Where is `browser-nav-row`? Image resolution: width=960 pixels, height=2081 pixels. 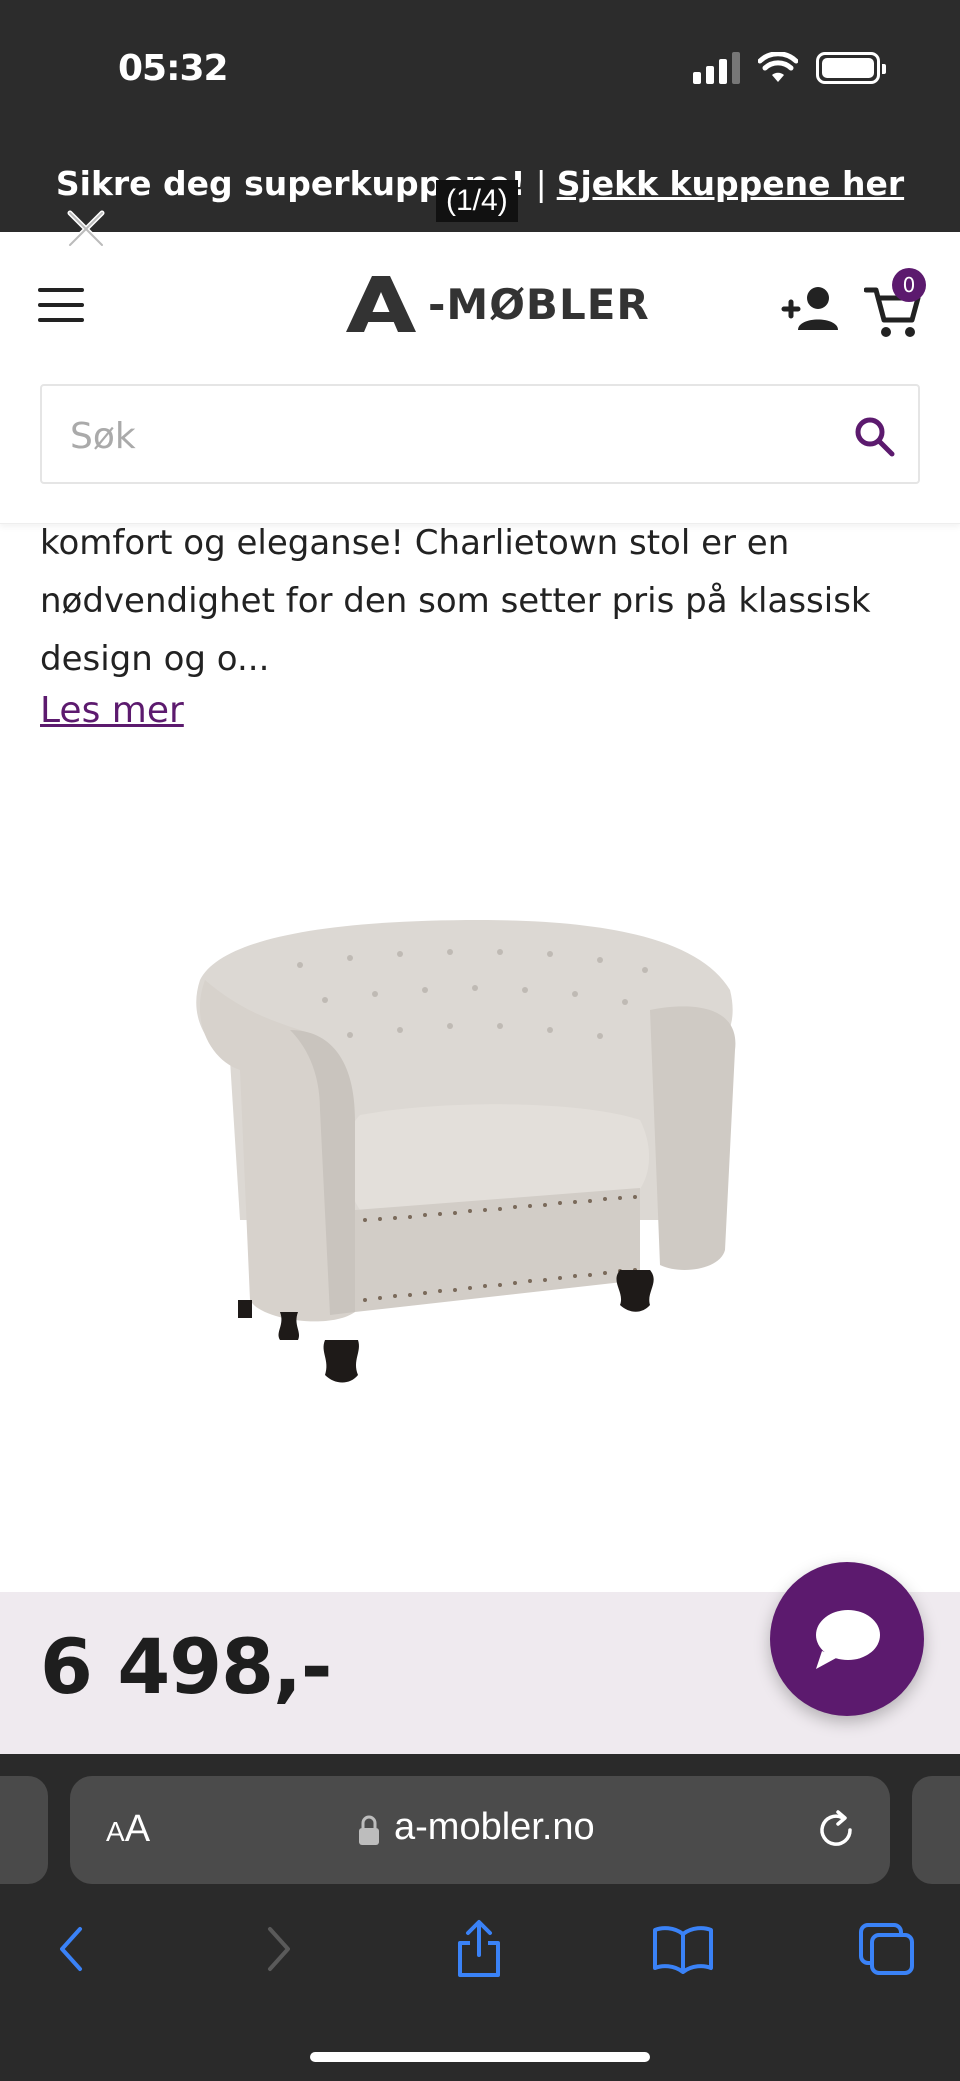 browser-nav-row is located at coordinates (480, 1954).